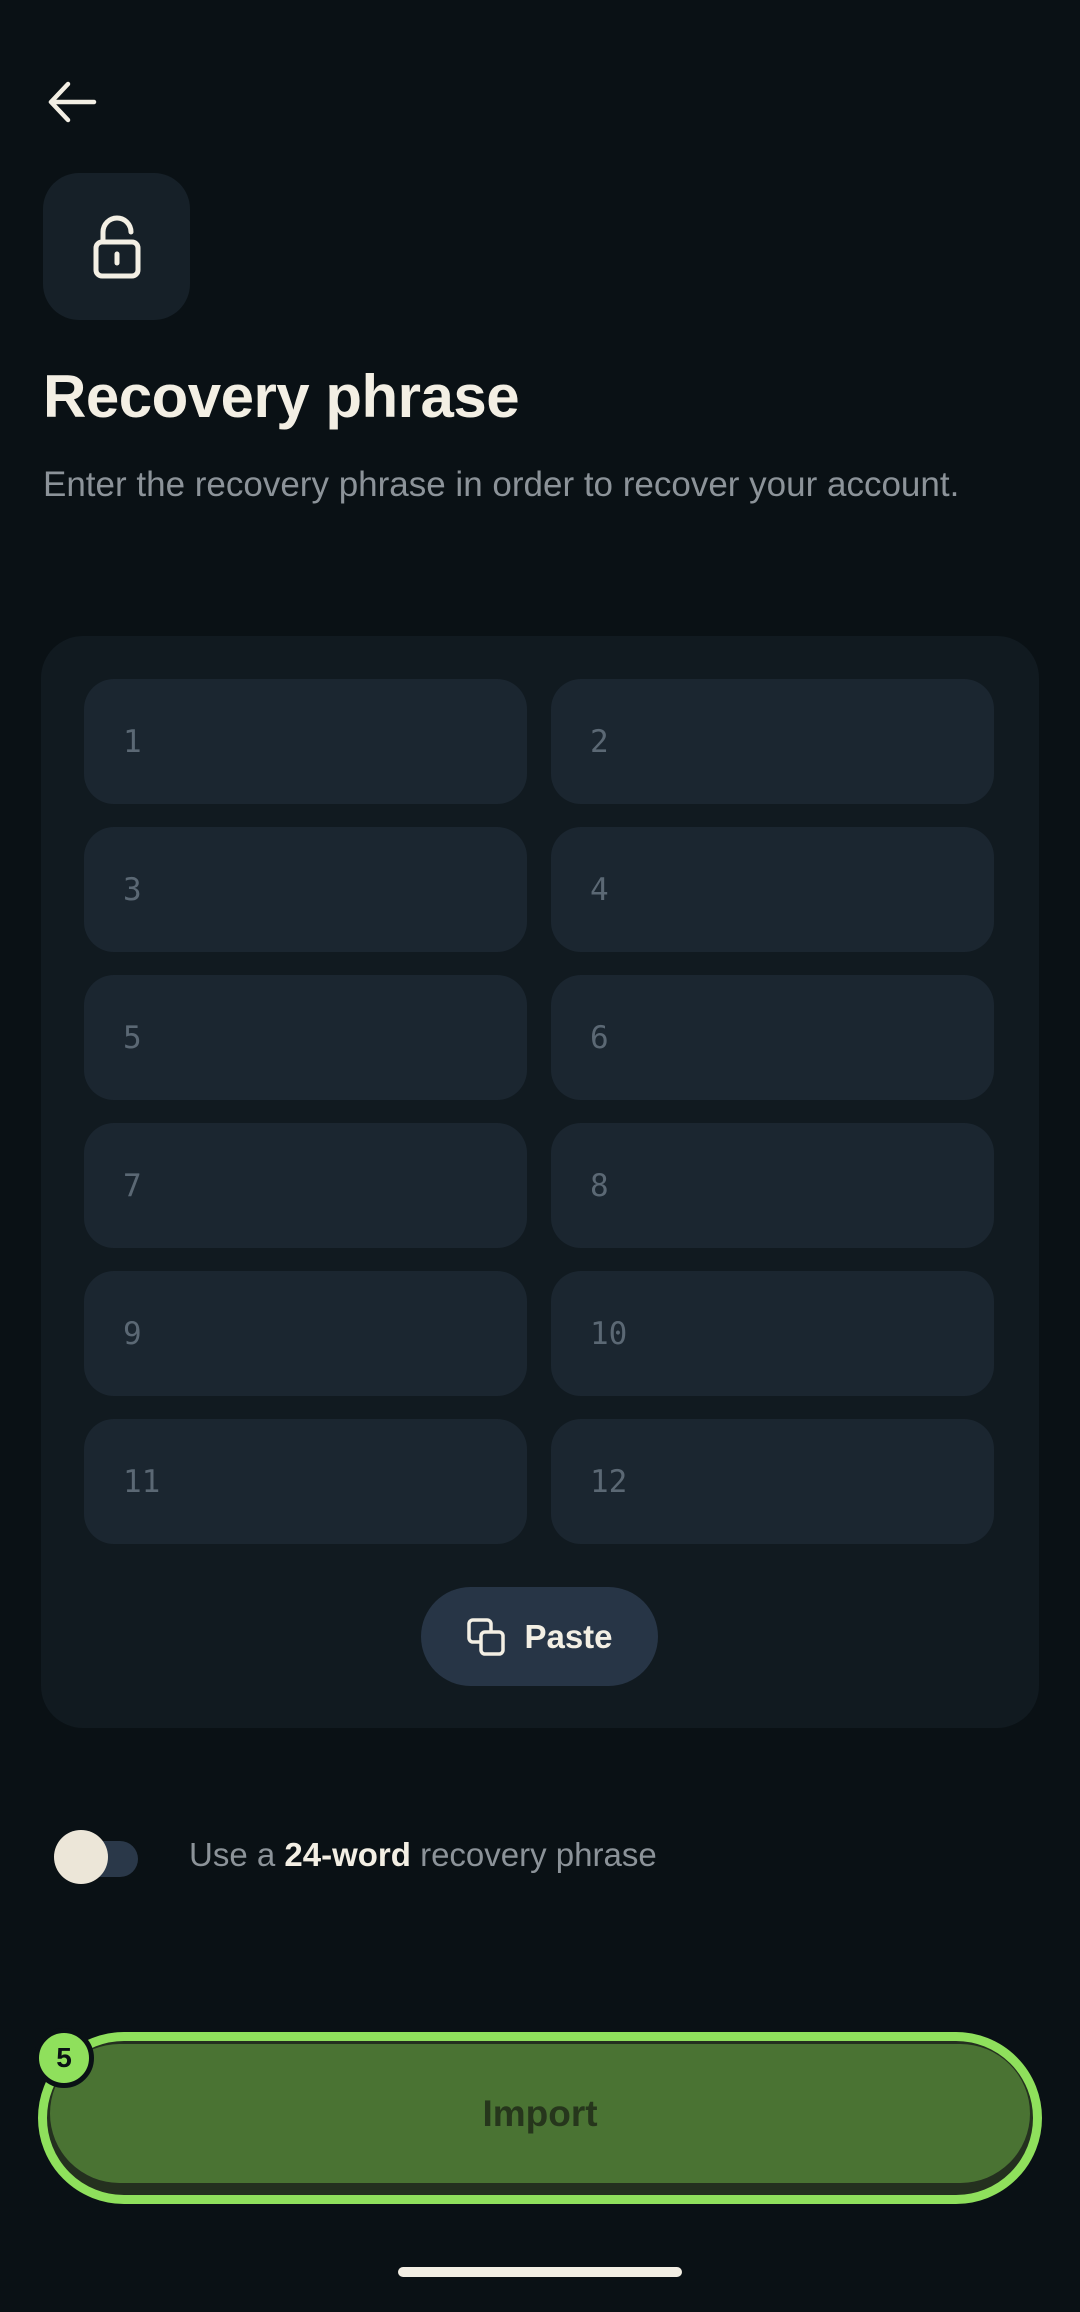 This screenshot has height=2312, width=1080. Describe the element at coordinates (568, 1636) in the screenshot. I see `paste-button-label: Paste` at that location.